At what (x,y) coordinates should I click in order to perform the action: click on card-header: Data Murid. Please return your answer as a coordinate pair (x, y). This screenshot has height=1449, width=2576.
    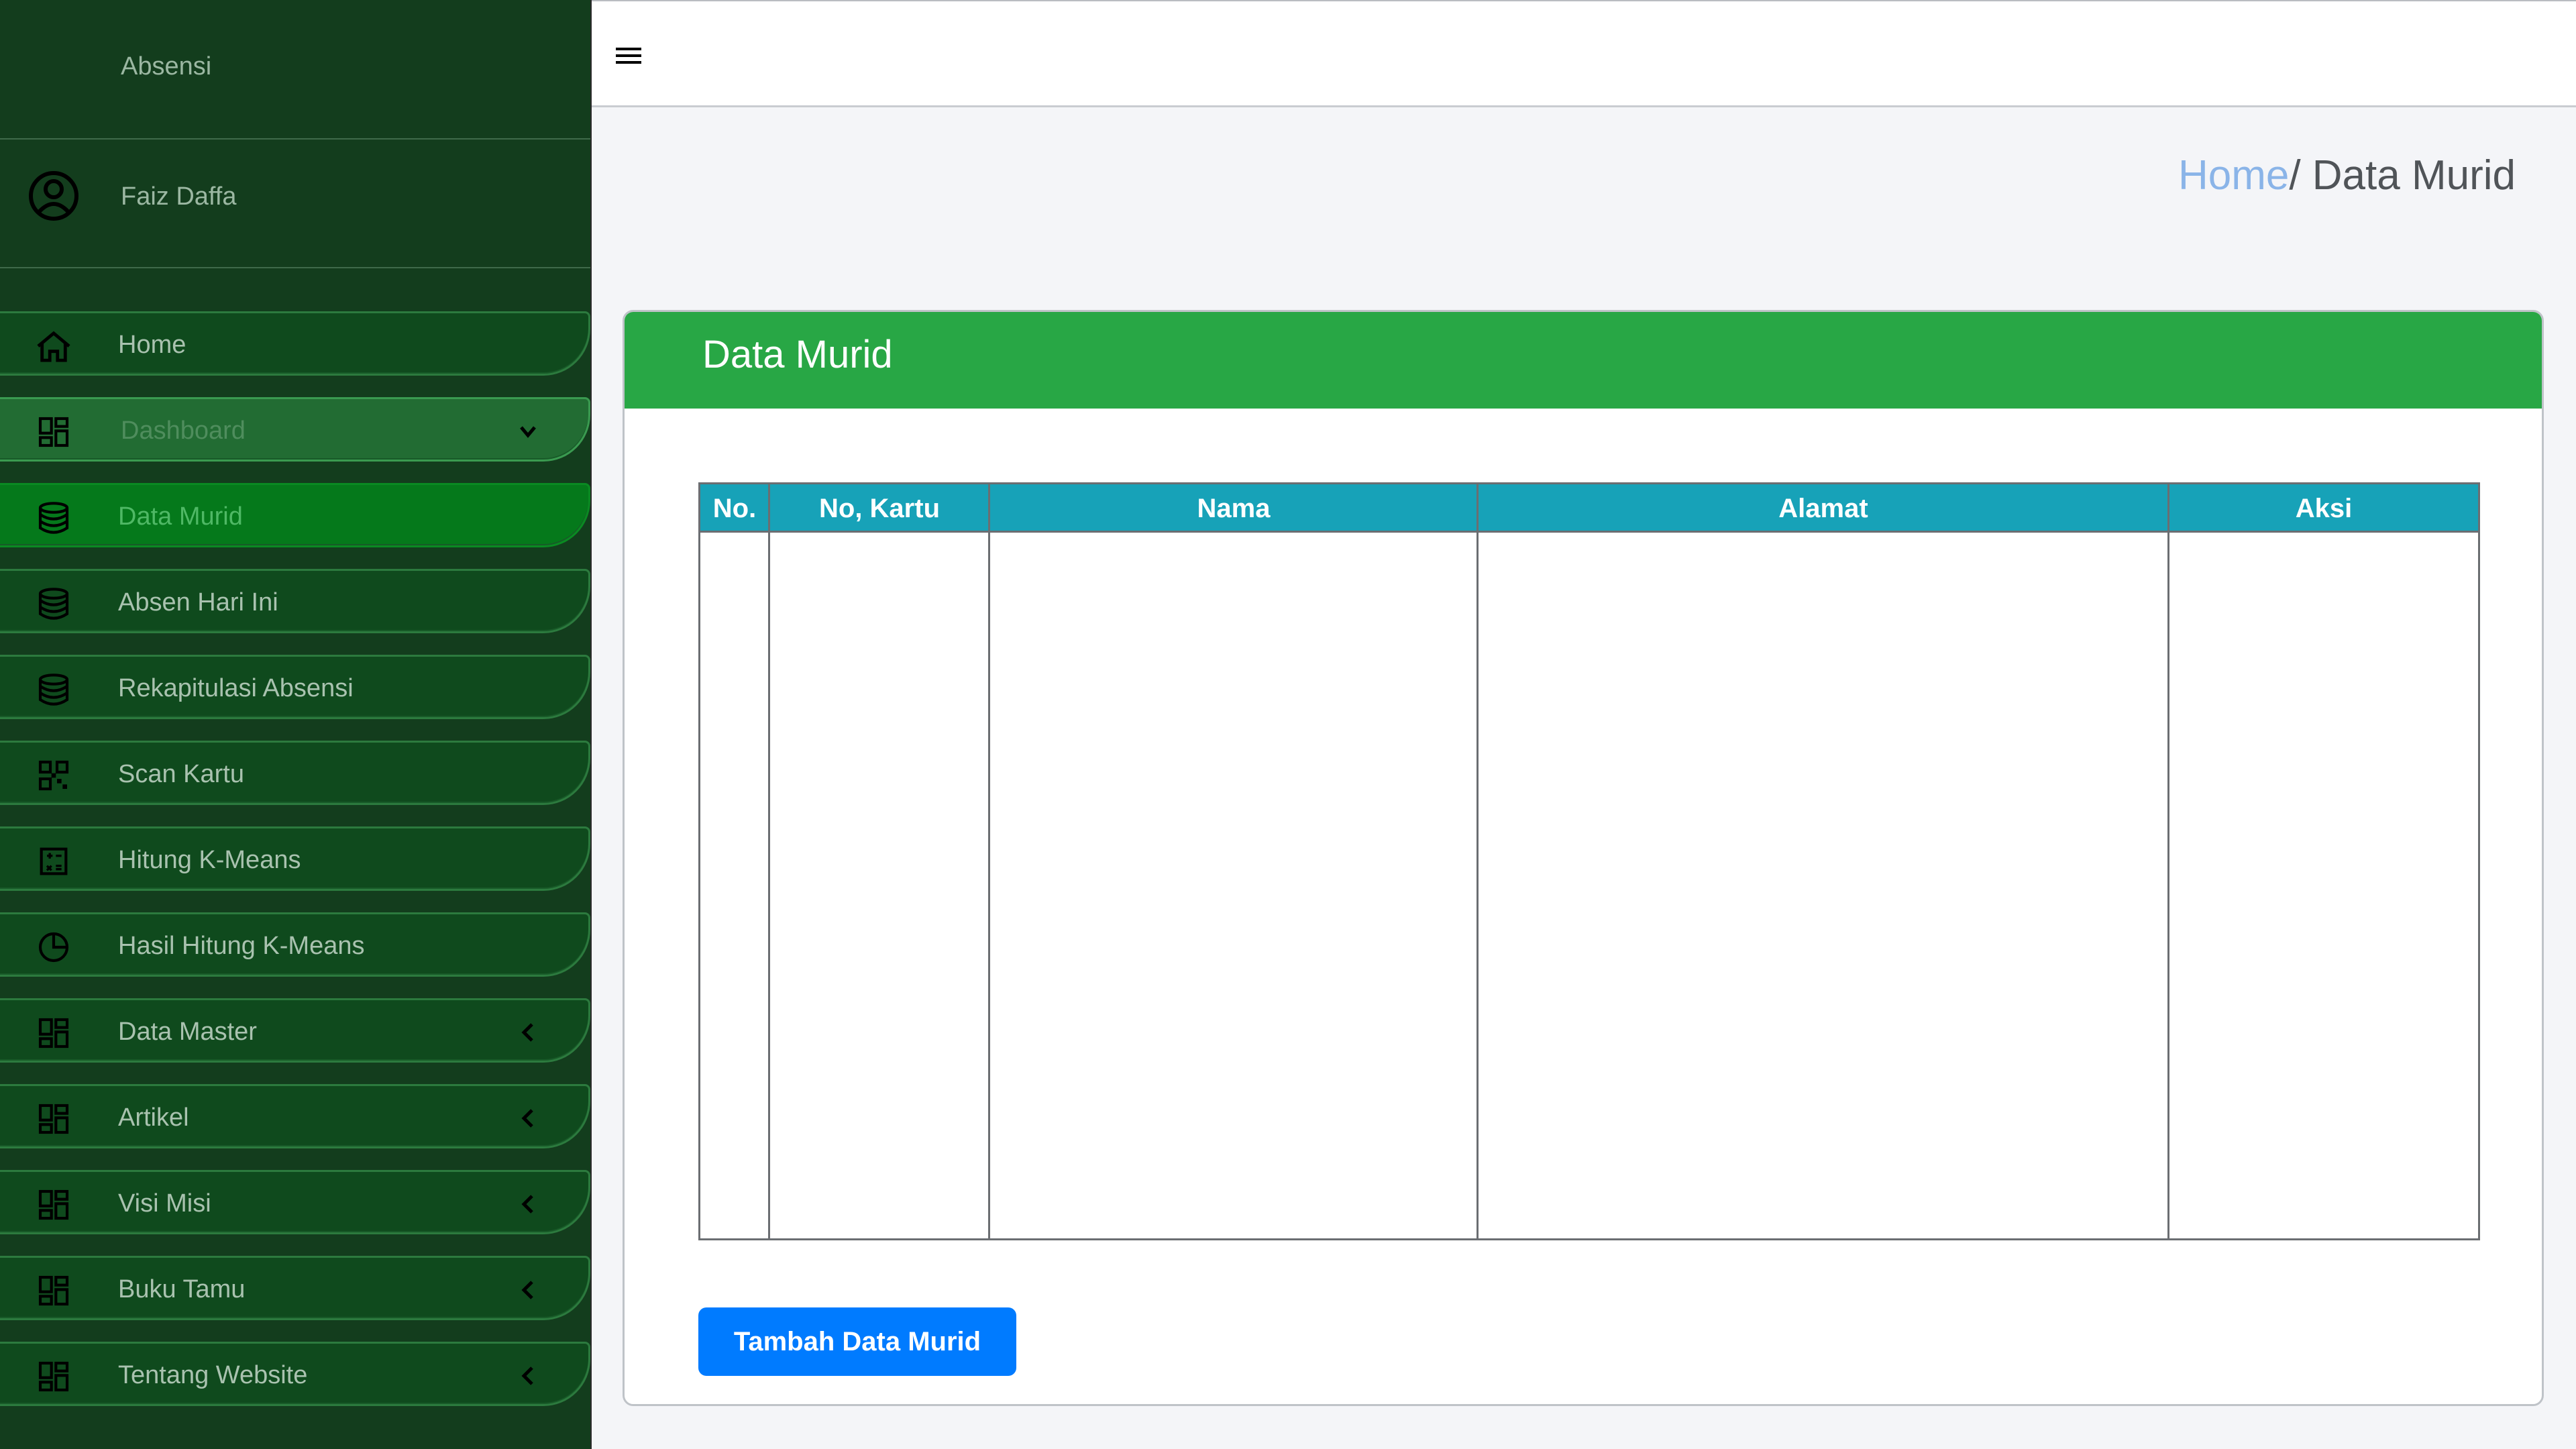
    Looking at the image, I should click on (1583, 360).